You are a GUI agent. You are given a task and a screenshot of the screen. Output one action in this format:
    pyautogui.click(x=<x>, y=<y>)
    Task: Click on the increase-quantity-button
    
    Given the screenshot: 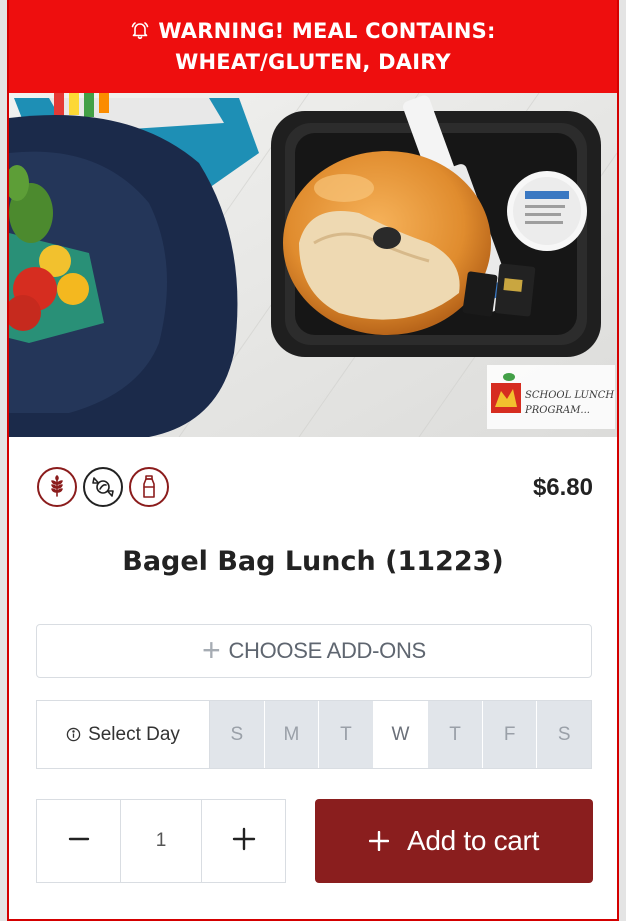 What is the action you would take?
    pyautogui.click(x=243, y=841)
    